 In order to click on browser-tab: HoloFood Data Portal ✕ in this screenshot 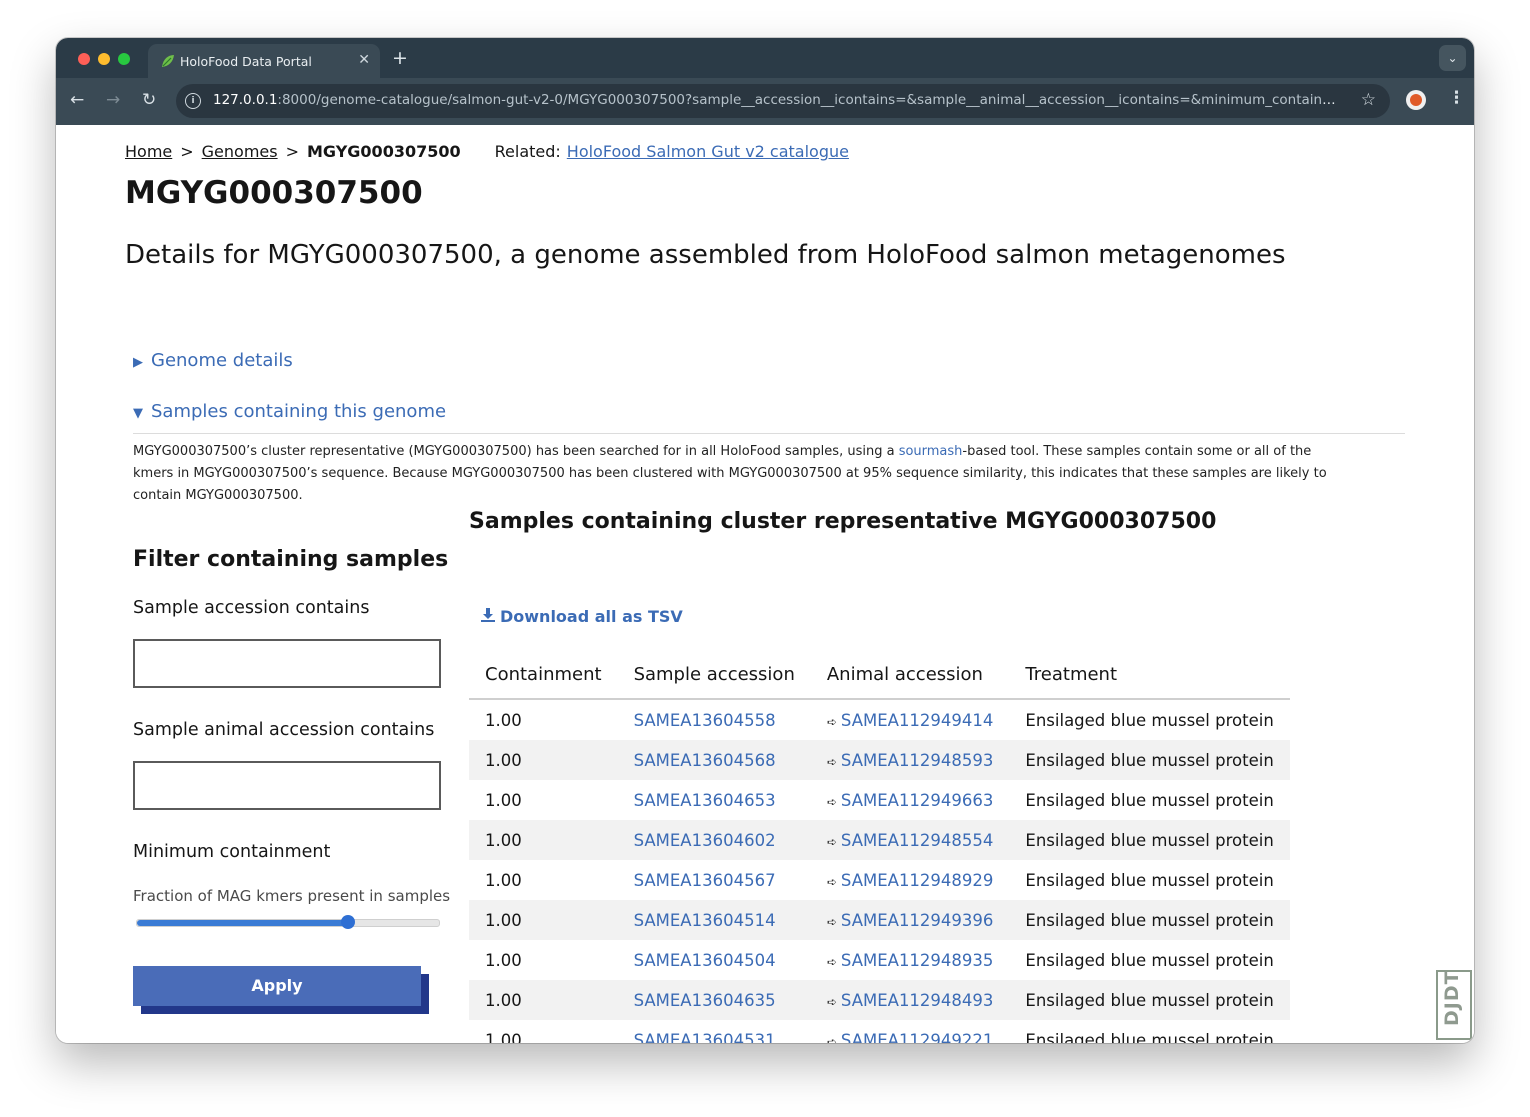, I will do `click(264, 61)`.